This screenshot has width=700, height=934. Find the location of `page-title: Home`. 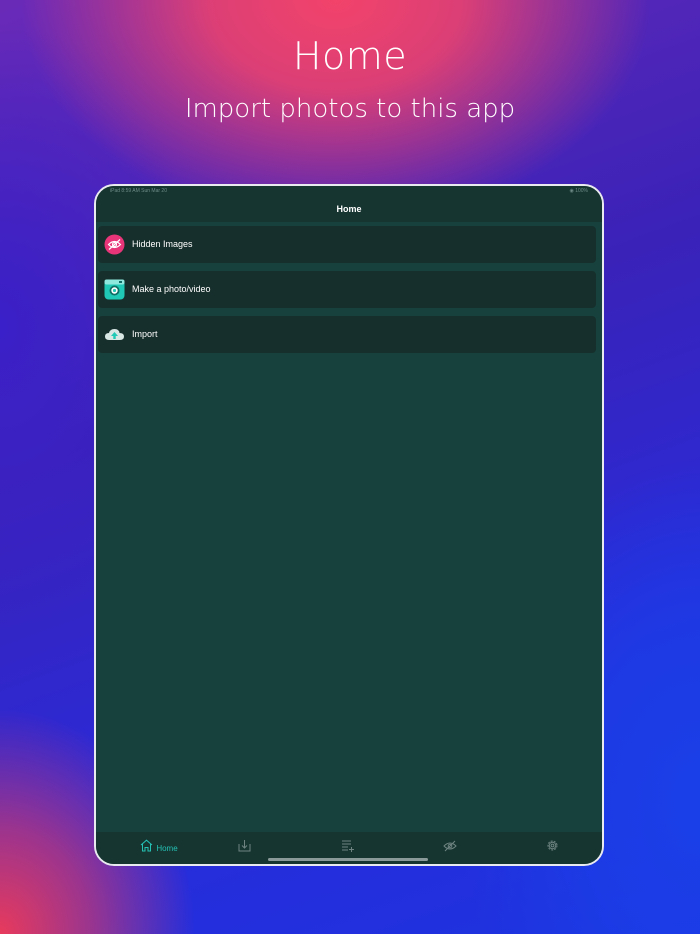

page-title: Home is located at coordinates (349, 209).